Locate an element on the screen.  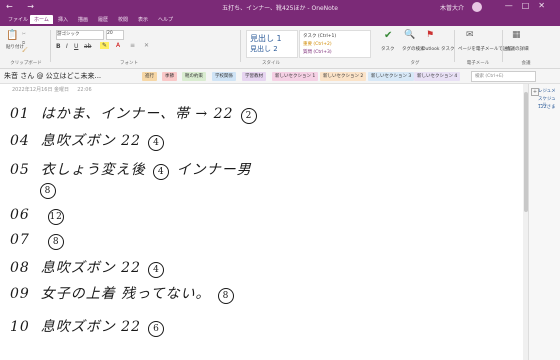
tab-file: ファイル is located at coordinates (18, 19).